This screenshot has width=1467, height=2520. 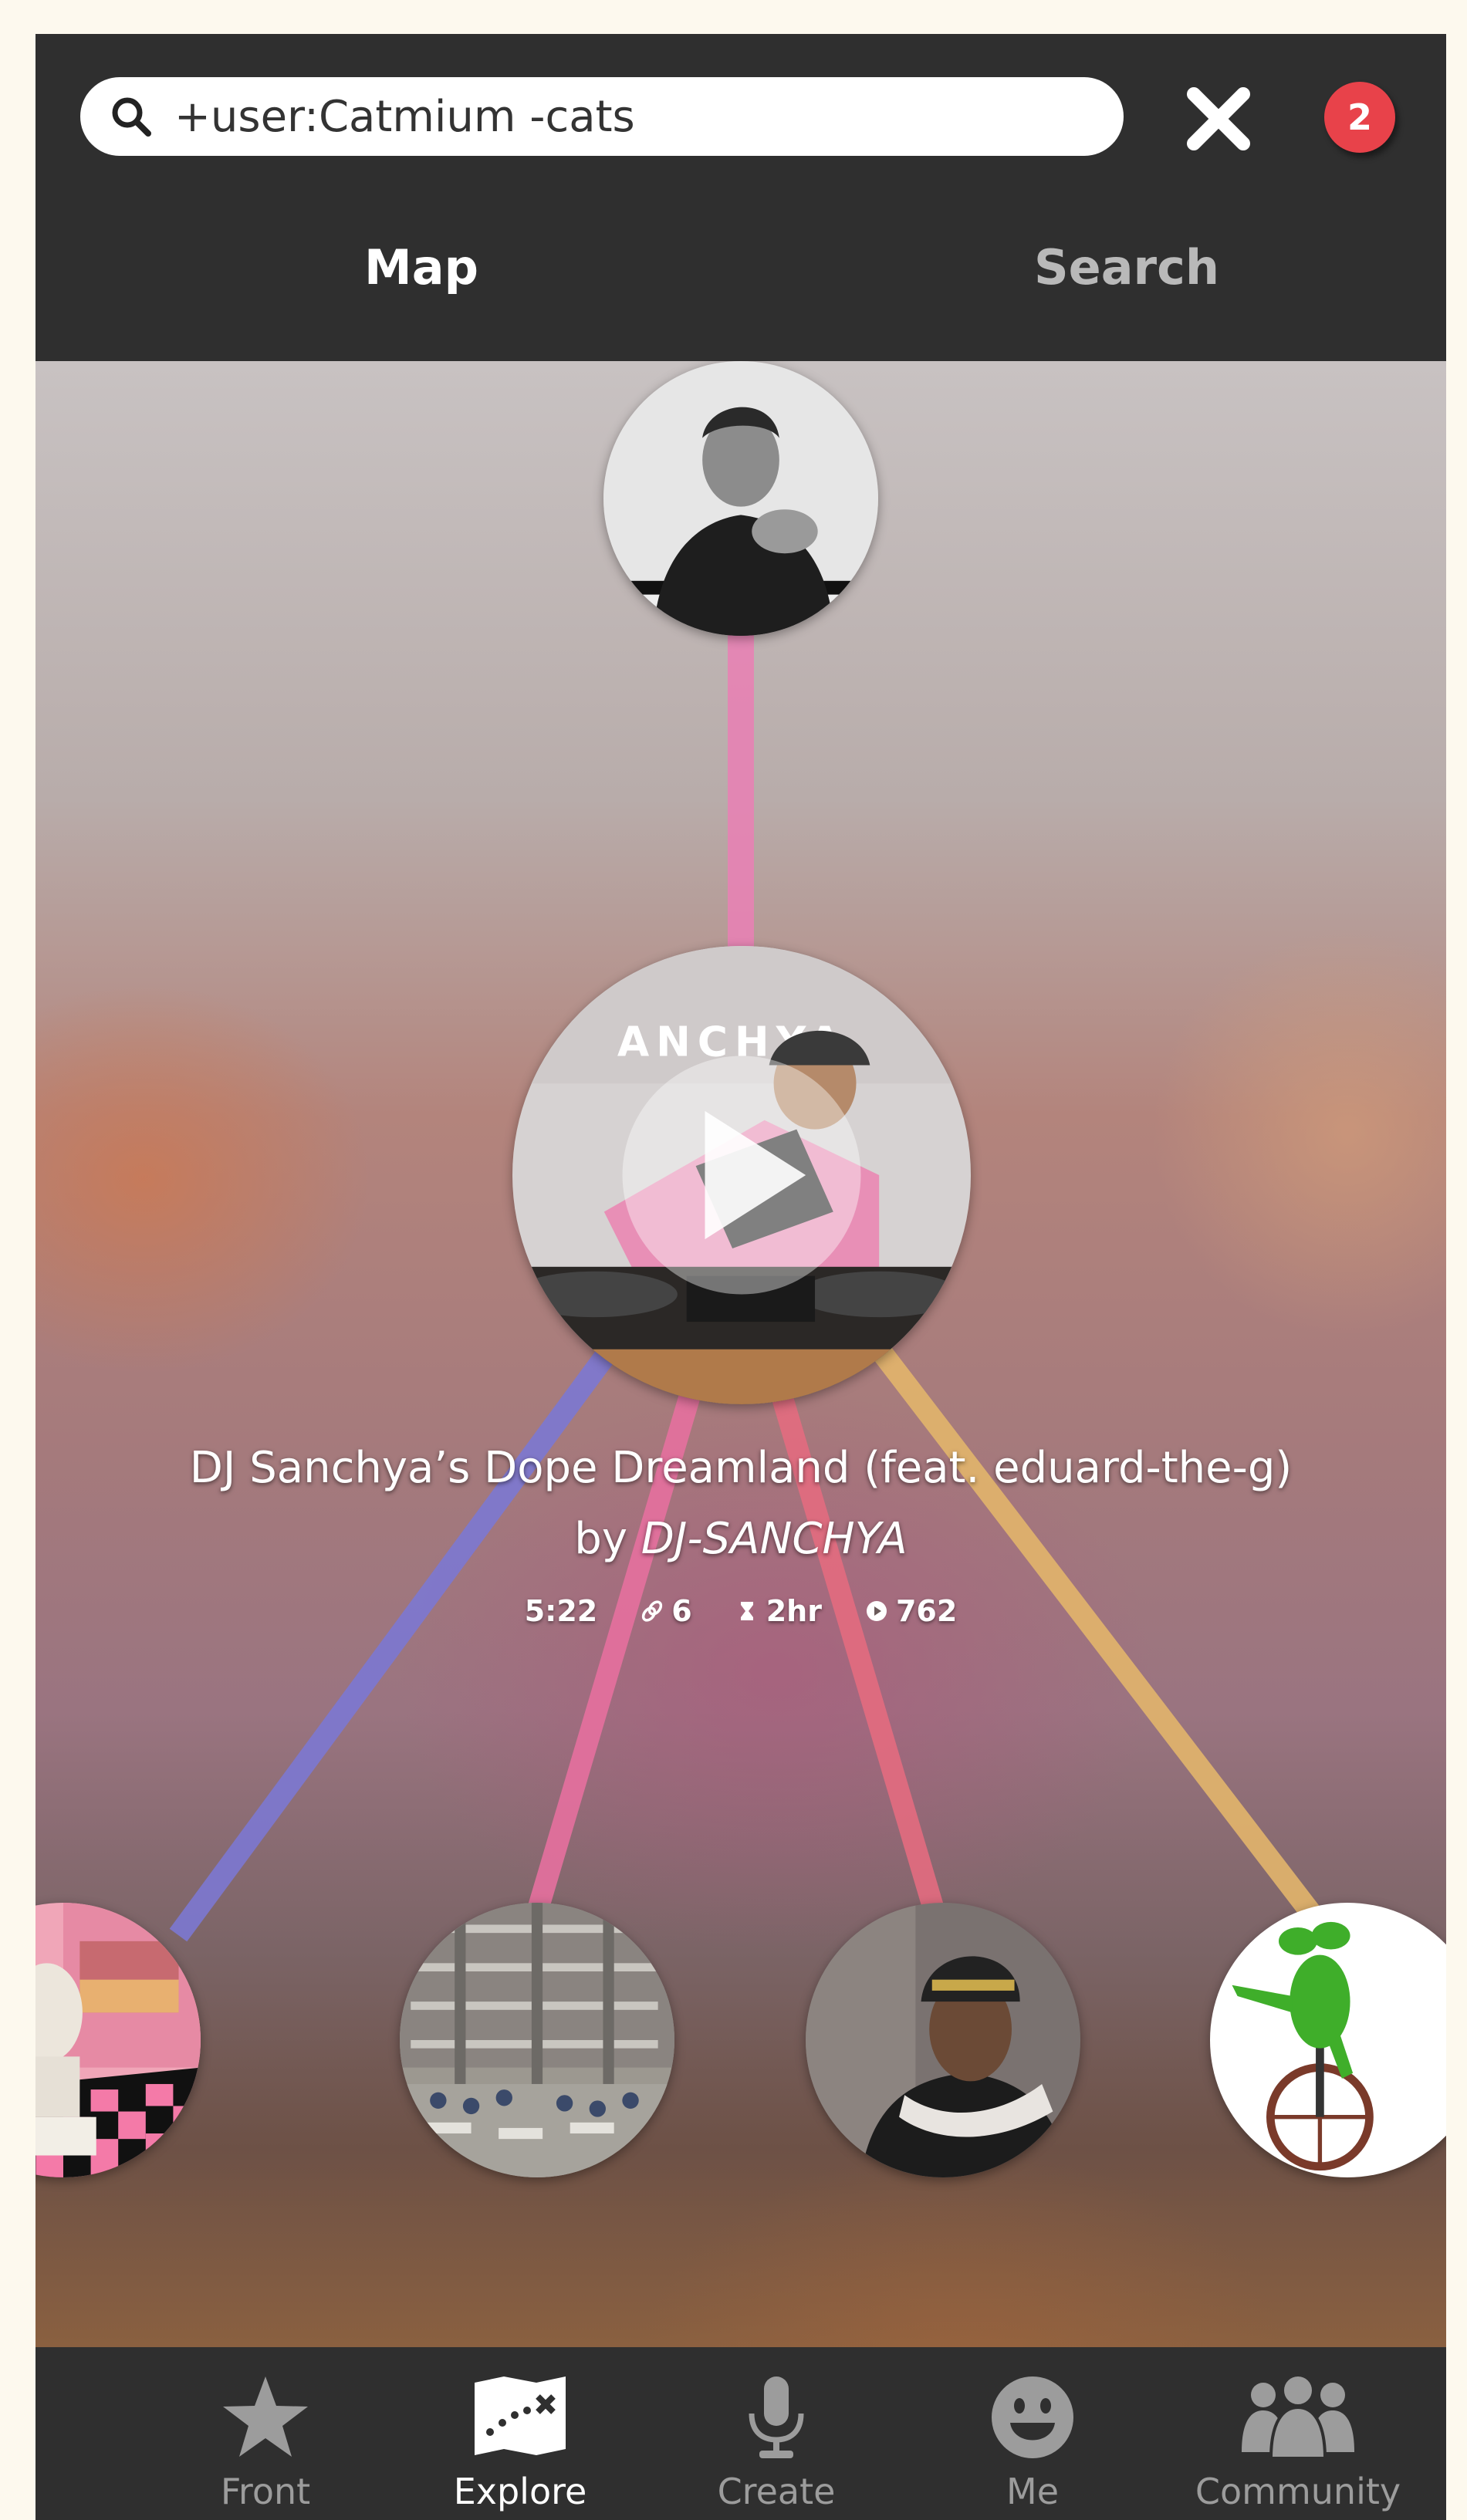 I want to click on age-value: 2hr, so click(x=794, y=1611).